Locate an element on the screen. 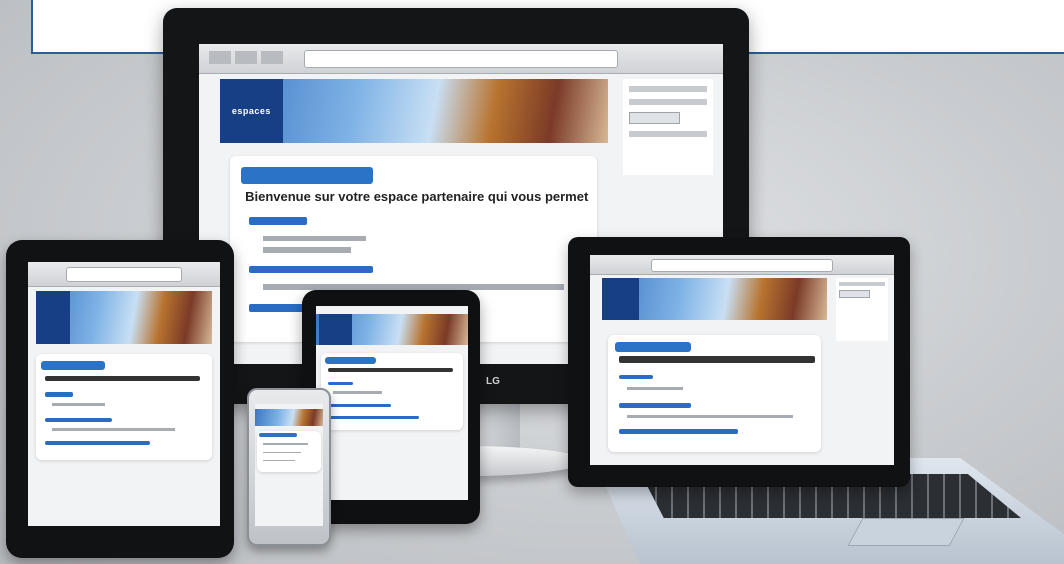 This screenshot has width=1064, height=564. tablet-small-screen is located at coordinates (392, 403).